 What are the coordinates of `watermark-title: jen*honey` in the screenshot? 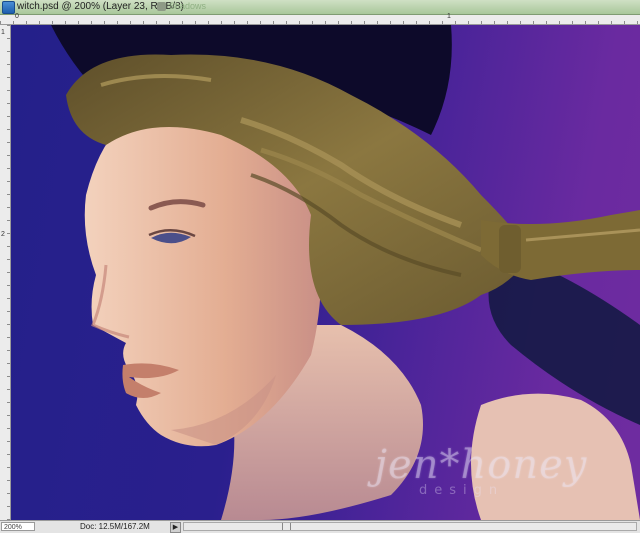 It's located at (481, 465).